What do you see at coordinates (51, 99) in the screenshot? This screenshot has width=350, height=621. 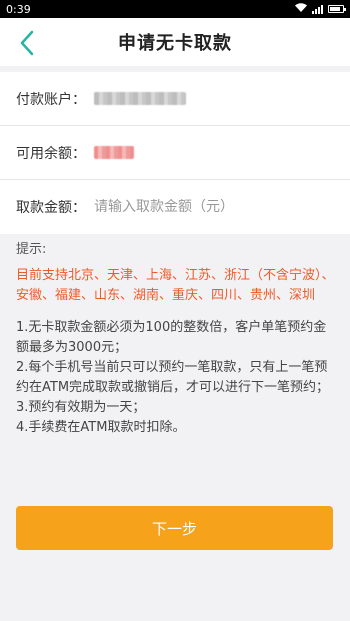 I see `account-label: 付款账户：` at bounding box center [51, 99].